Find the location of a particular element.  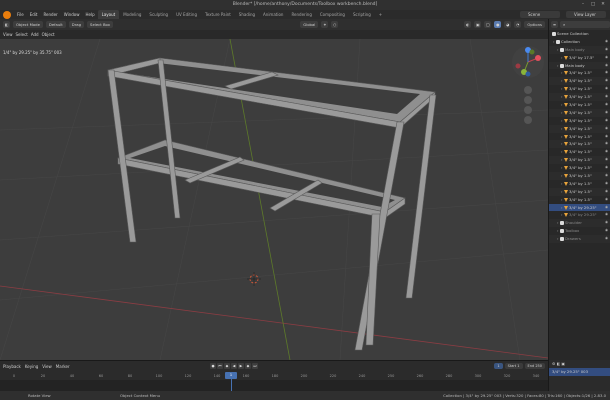

options-button: Options is located at coordinates (534, 24).